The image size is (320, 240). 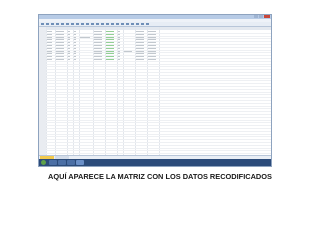 What do you see at coordinates (43, 162) in the screenshot?
I see `start-button` at bounding box center [43, 162].